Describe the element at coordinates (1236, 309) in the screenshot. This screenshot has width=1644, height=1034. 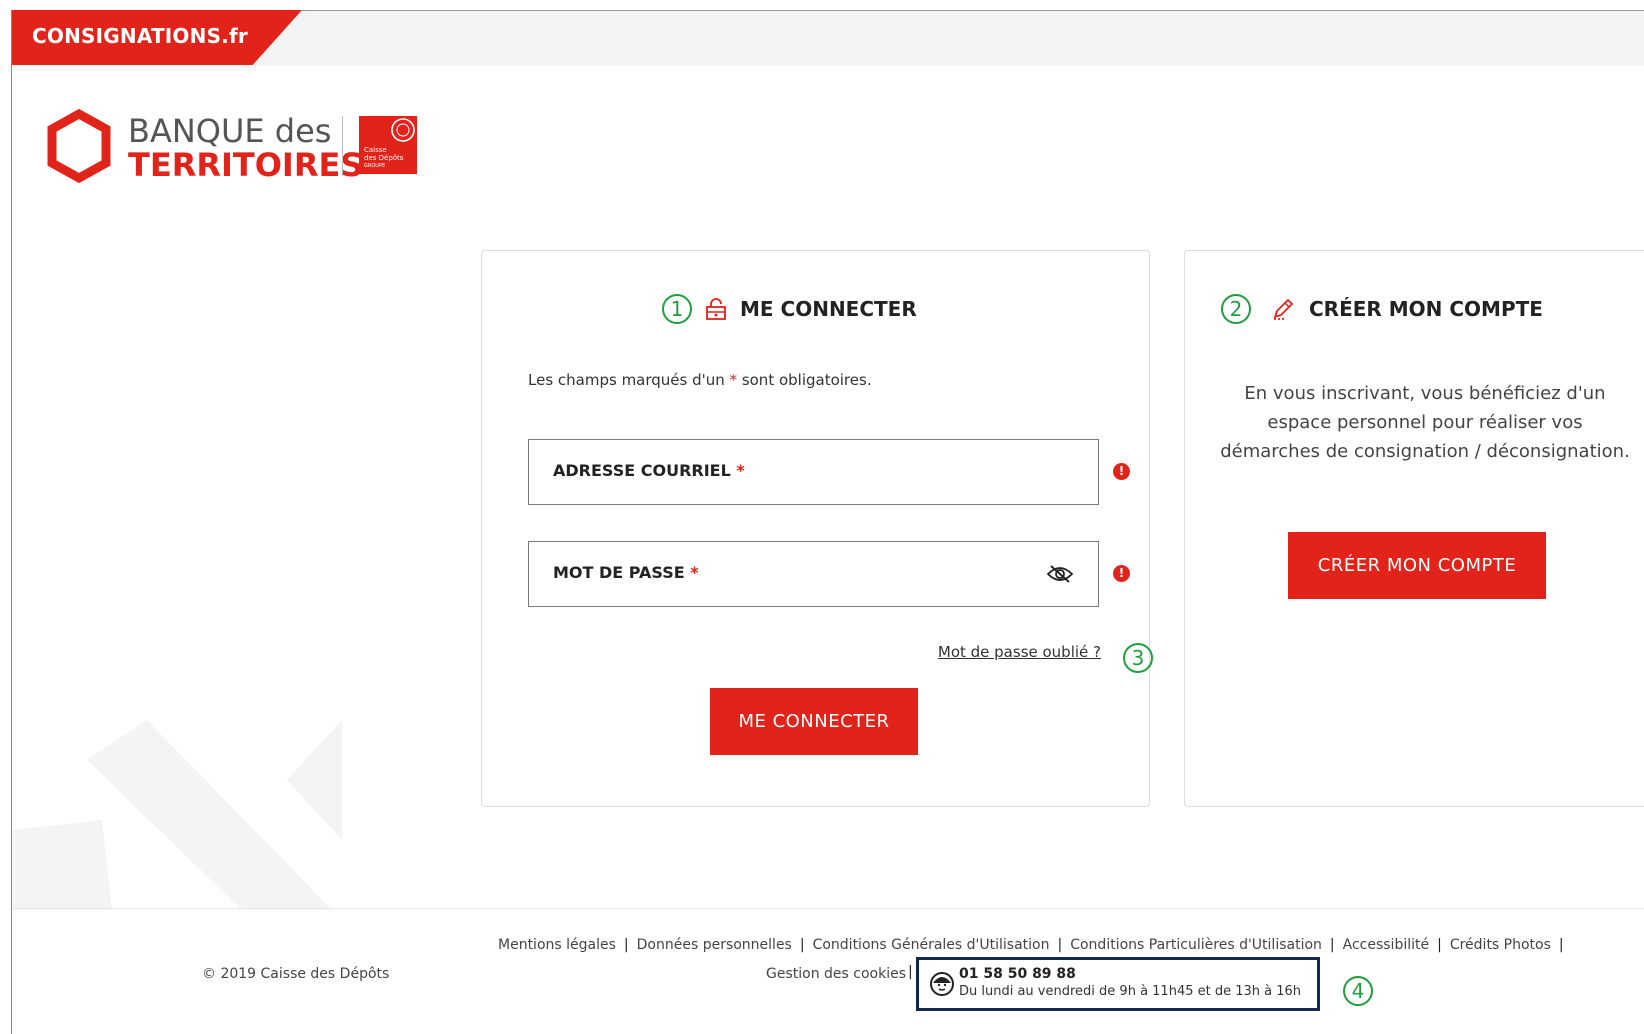
I see `step-marker-2: 2` at that location.